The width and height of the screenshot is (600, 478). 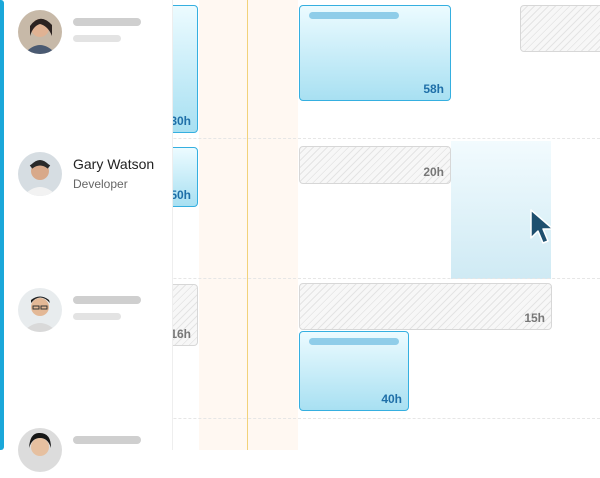 I want to click on assignment-hours: 58h, so click(x=433, y=89).